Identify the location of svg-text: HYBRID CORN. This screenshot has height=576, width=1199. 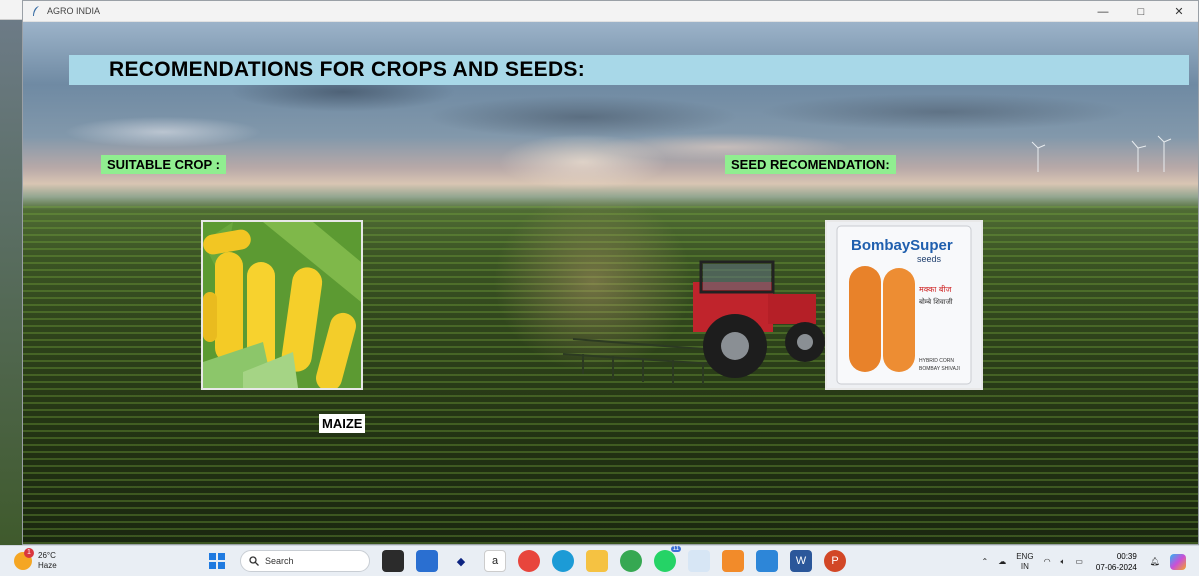
(936, 361).